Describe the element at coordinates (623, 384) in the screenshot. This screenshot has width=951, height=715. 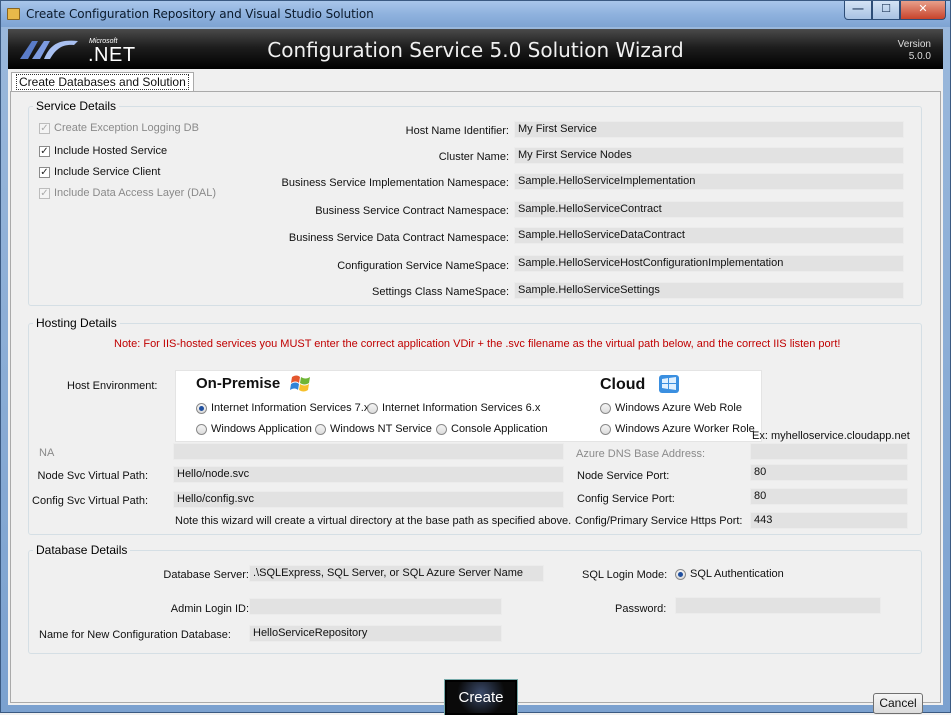
I see `cloud-heading: Cloud` at that location.